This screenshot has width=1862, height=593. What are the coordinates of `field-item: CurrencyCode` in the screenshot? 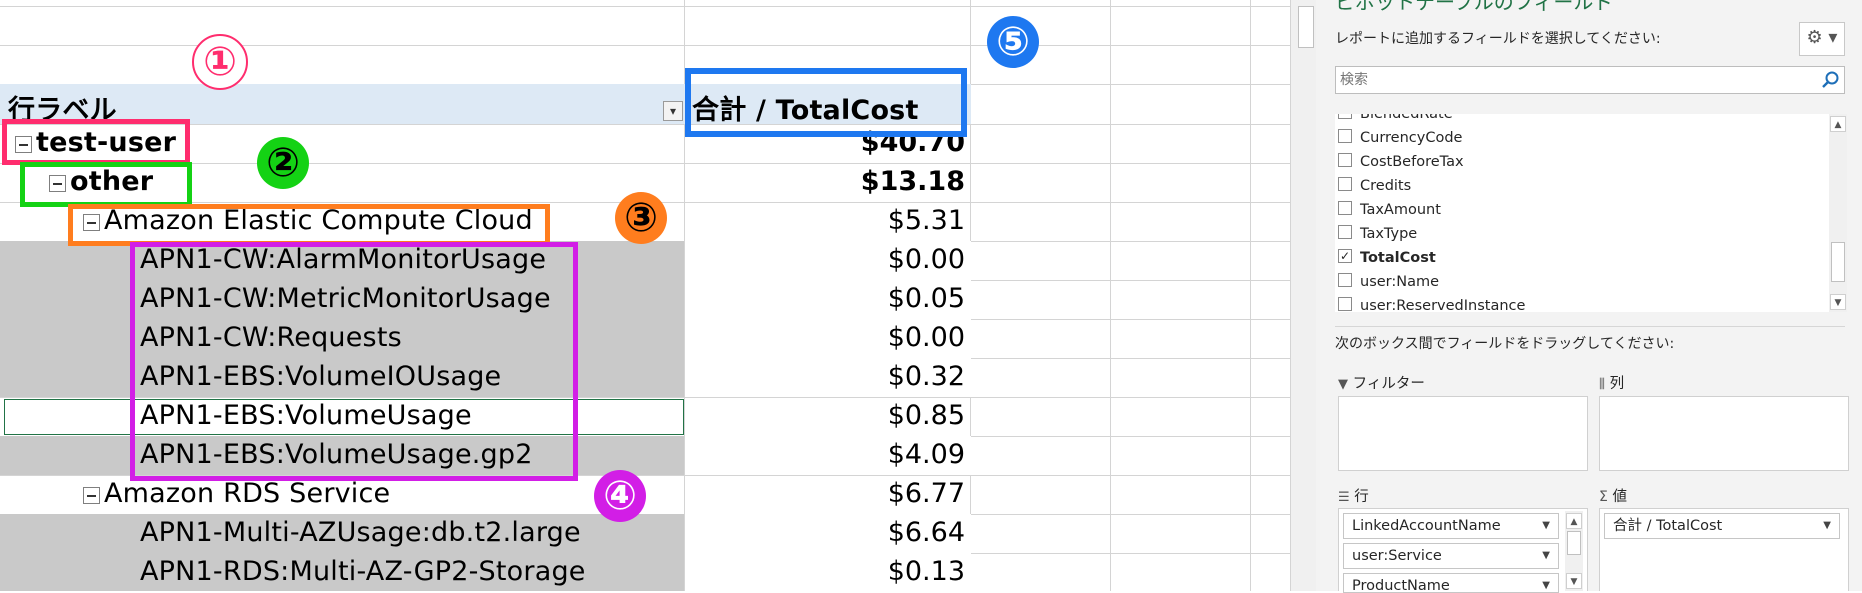 It's located at (1398, 138).